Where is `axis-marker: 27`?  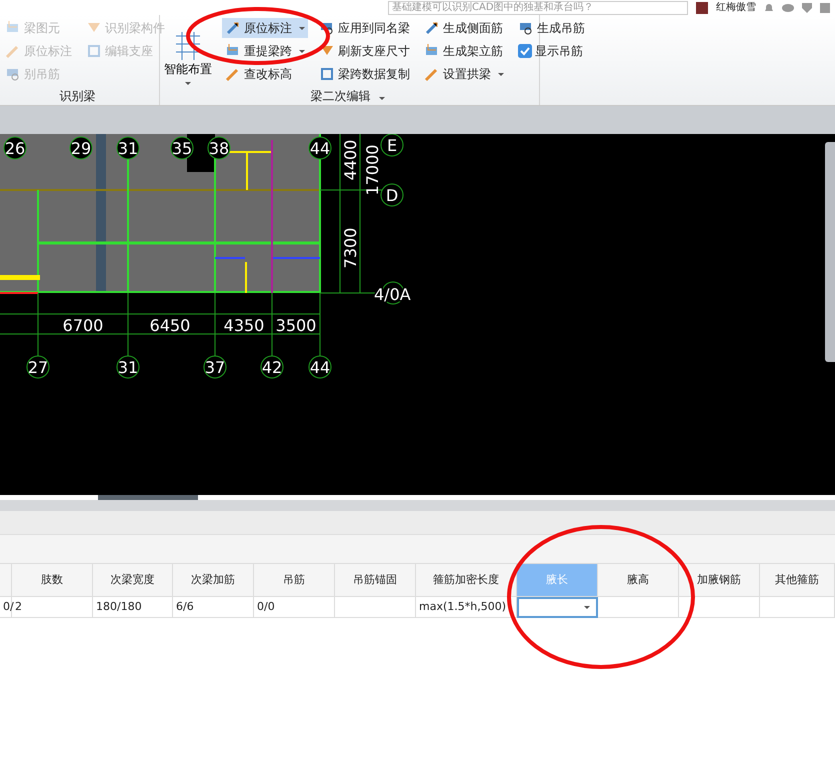
axis-marker: 27 is located at coordinates (38, 367).